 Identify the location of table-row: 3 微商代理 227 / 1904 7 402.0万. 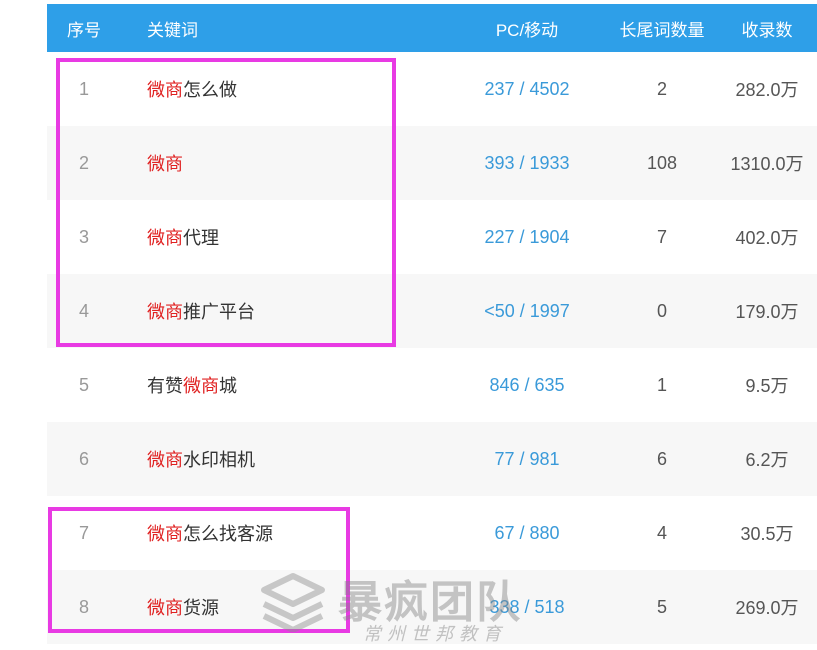
(432, 237).